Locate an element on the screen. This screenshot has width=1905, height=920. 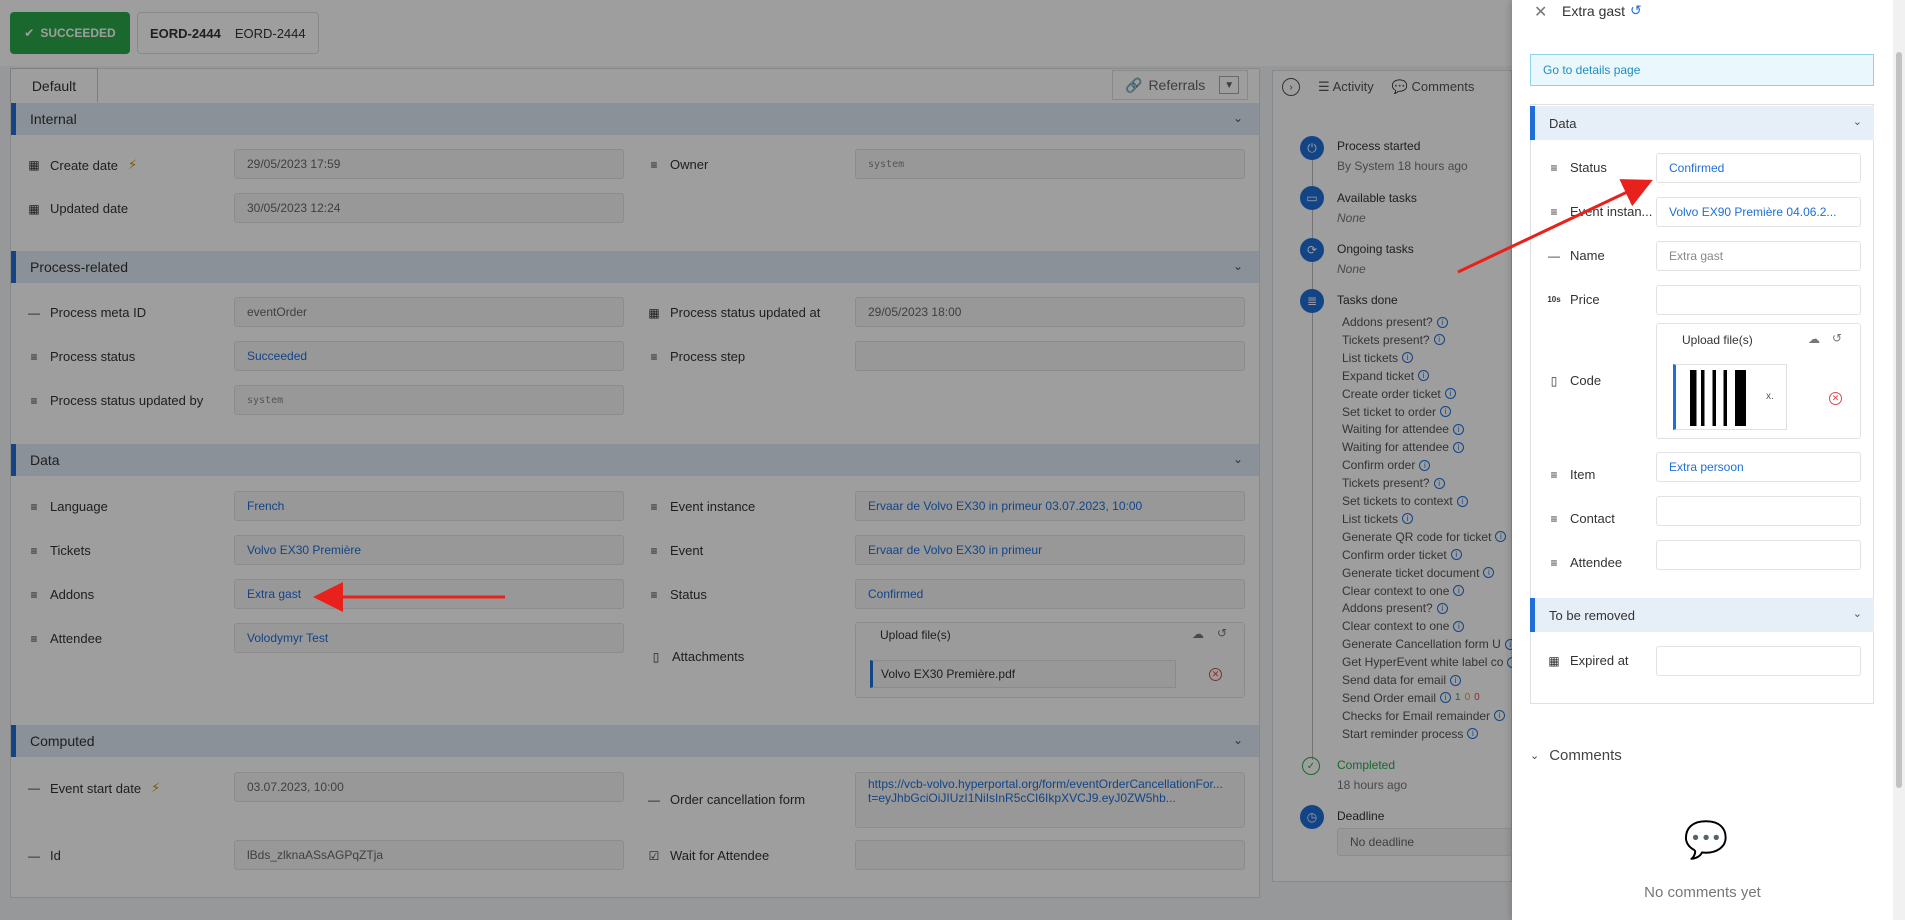
drawer-comments-toggle: ⌄ Comments is located at coordinates (1576, 755).